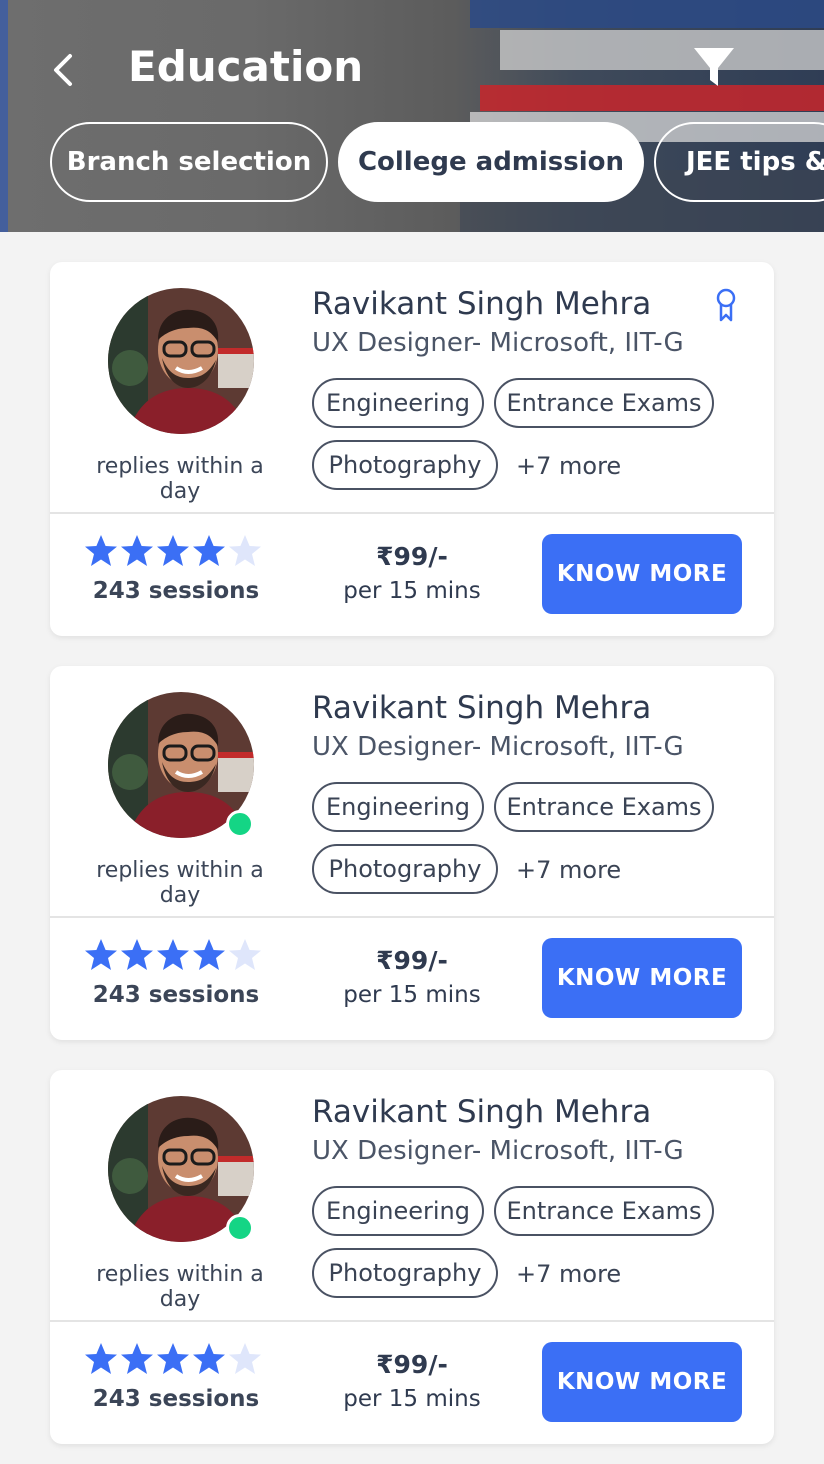 The height and width of the screenshot is (1464, 824). I want to click on chip-jee-tips: JEE tips & tricks, so click(739, 162).